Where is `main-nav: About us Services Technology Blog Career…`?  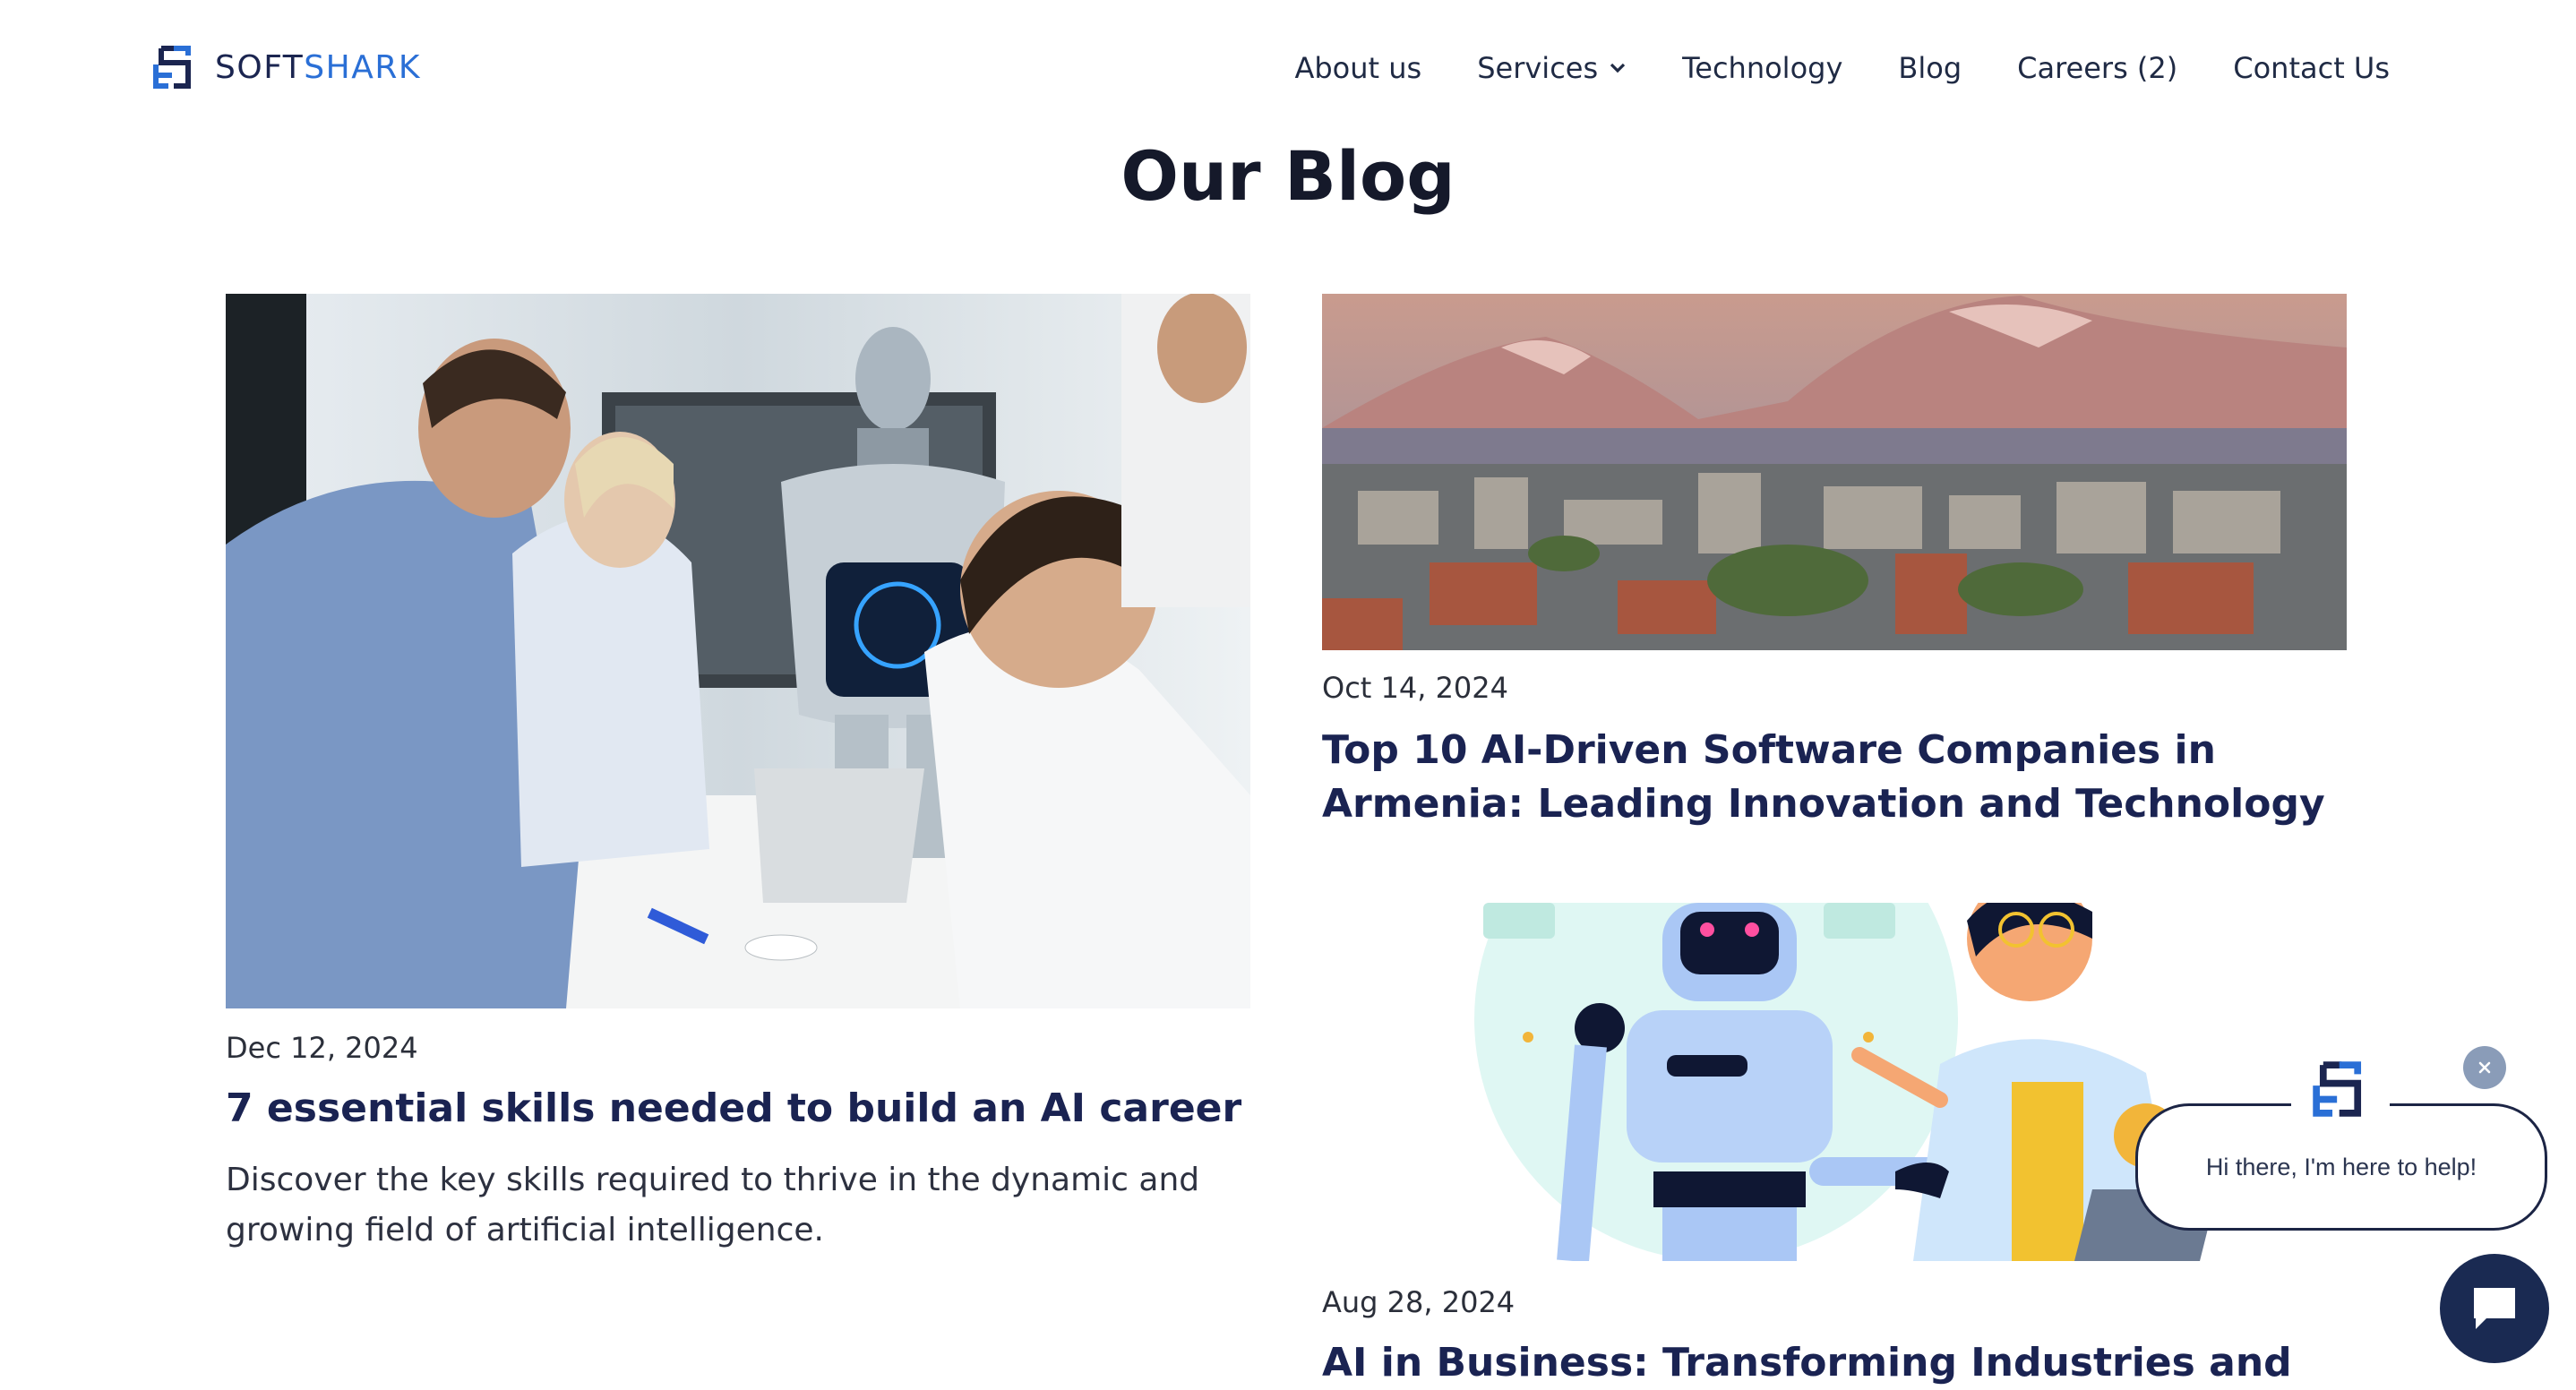
main-nav: About us Services Technology Blog Career… is located at coordinates (1842, 68).